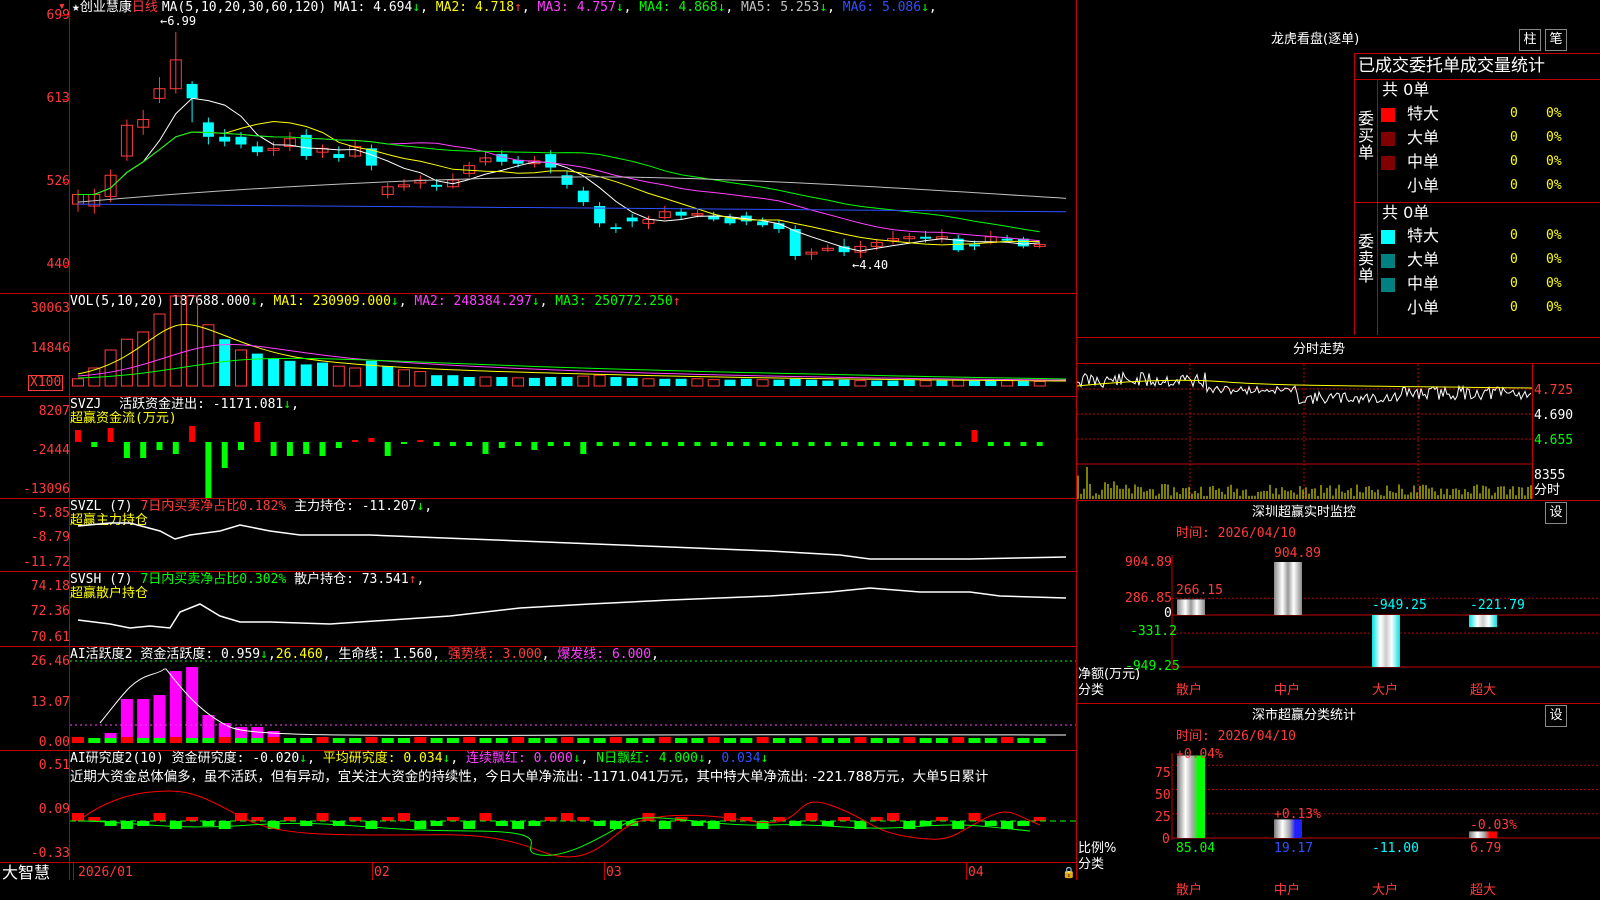 Image resolution: width=1600 pixels, height=900 pixels. What do you see at coordinates (1097, 848) in the screenshot?
I see `classify-axis-title: 比例%` at bounding box center [1097, 848].